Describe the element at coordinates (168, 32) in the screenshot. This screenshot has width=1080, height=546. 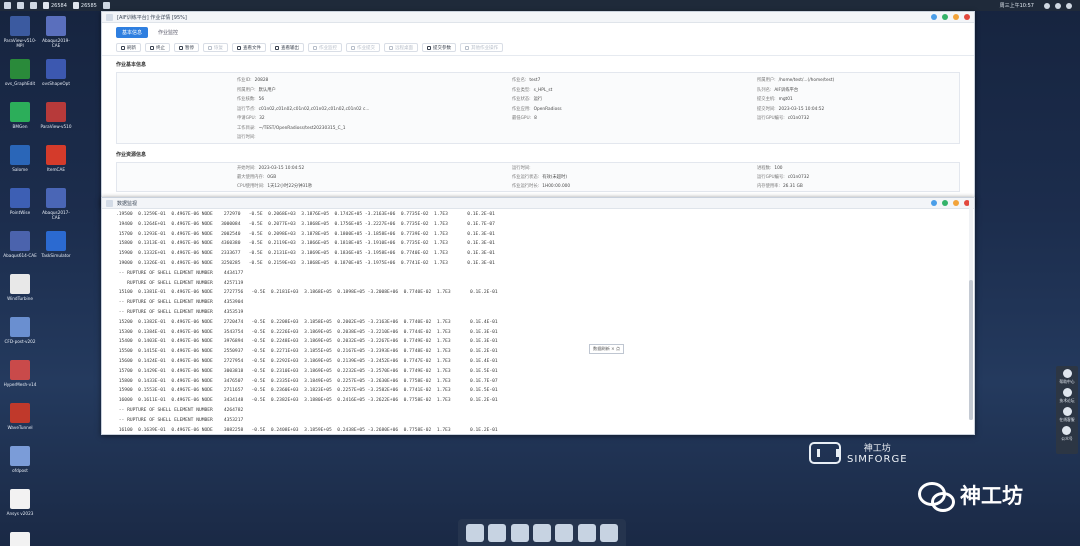
I see `tab-job-monitor: 作业监控` at that location.